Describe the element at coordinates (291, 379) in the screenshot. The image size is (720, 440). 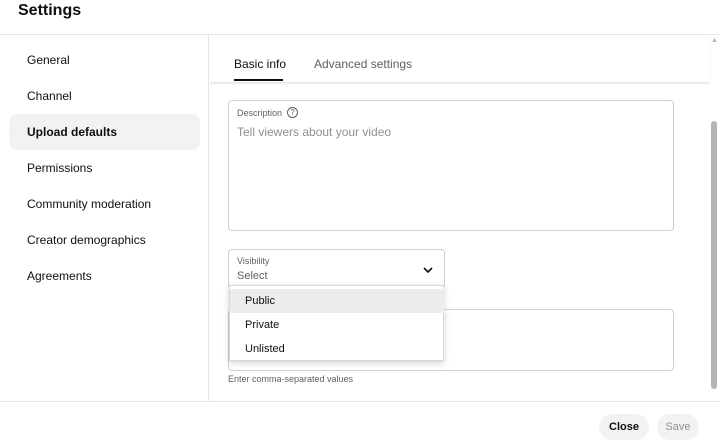
I see `tags-hint: Enter comma-separated values` at that location.